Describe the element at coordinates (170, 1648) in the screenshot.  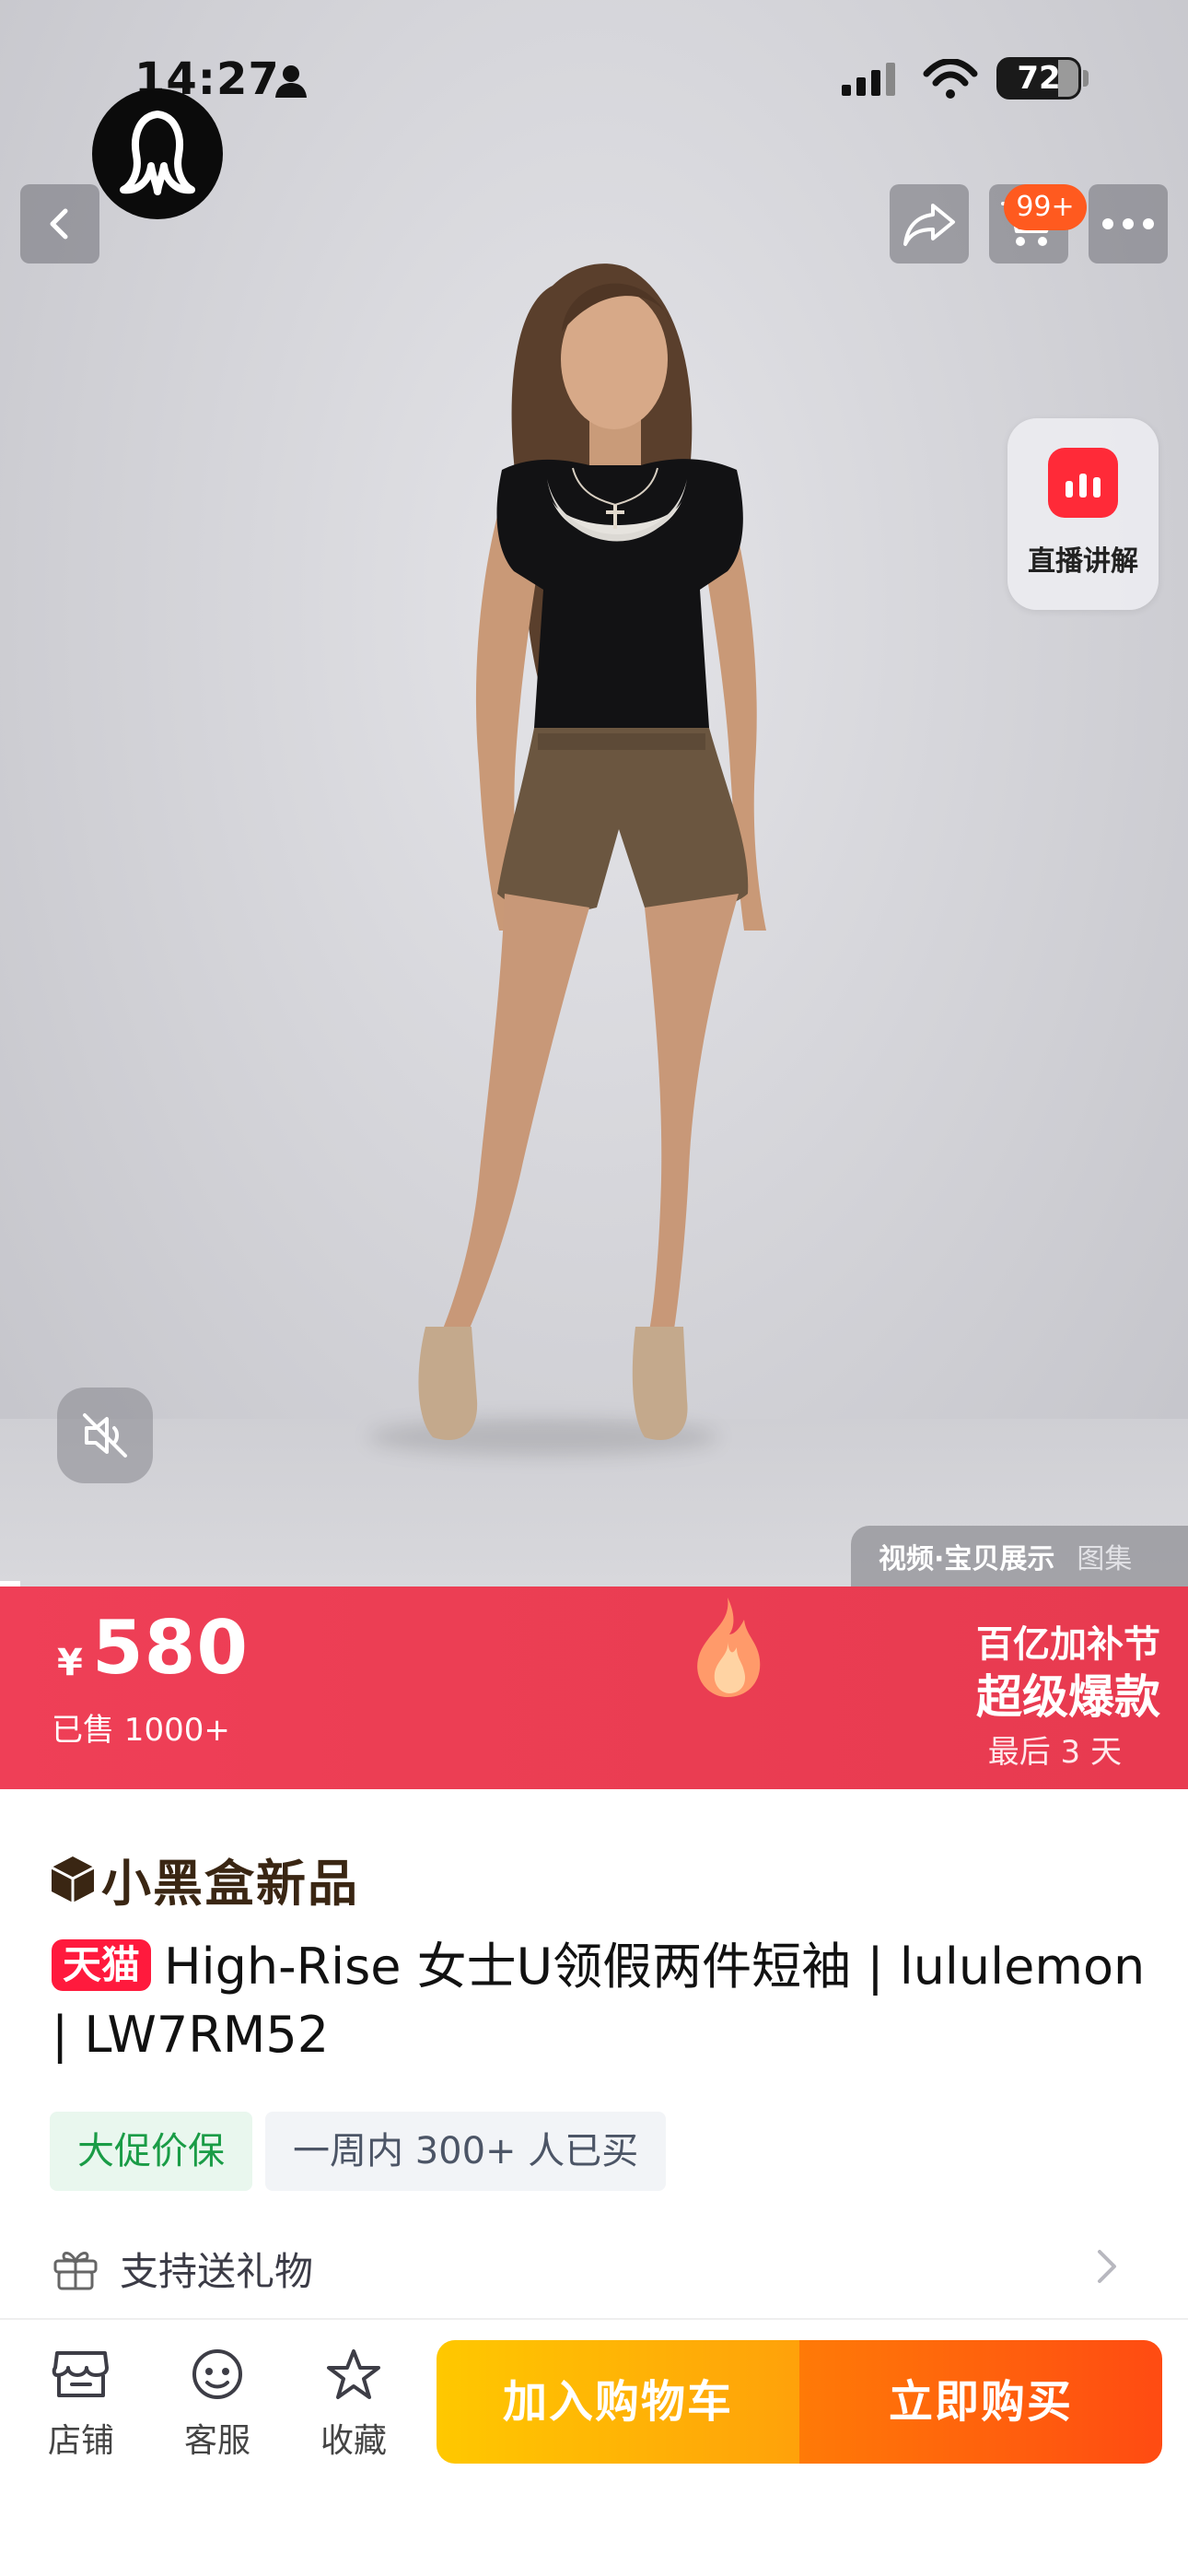
I see `price-value: 580` at that location.